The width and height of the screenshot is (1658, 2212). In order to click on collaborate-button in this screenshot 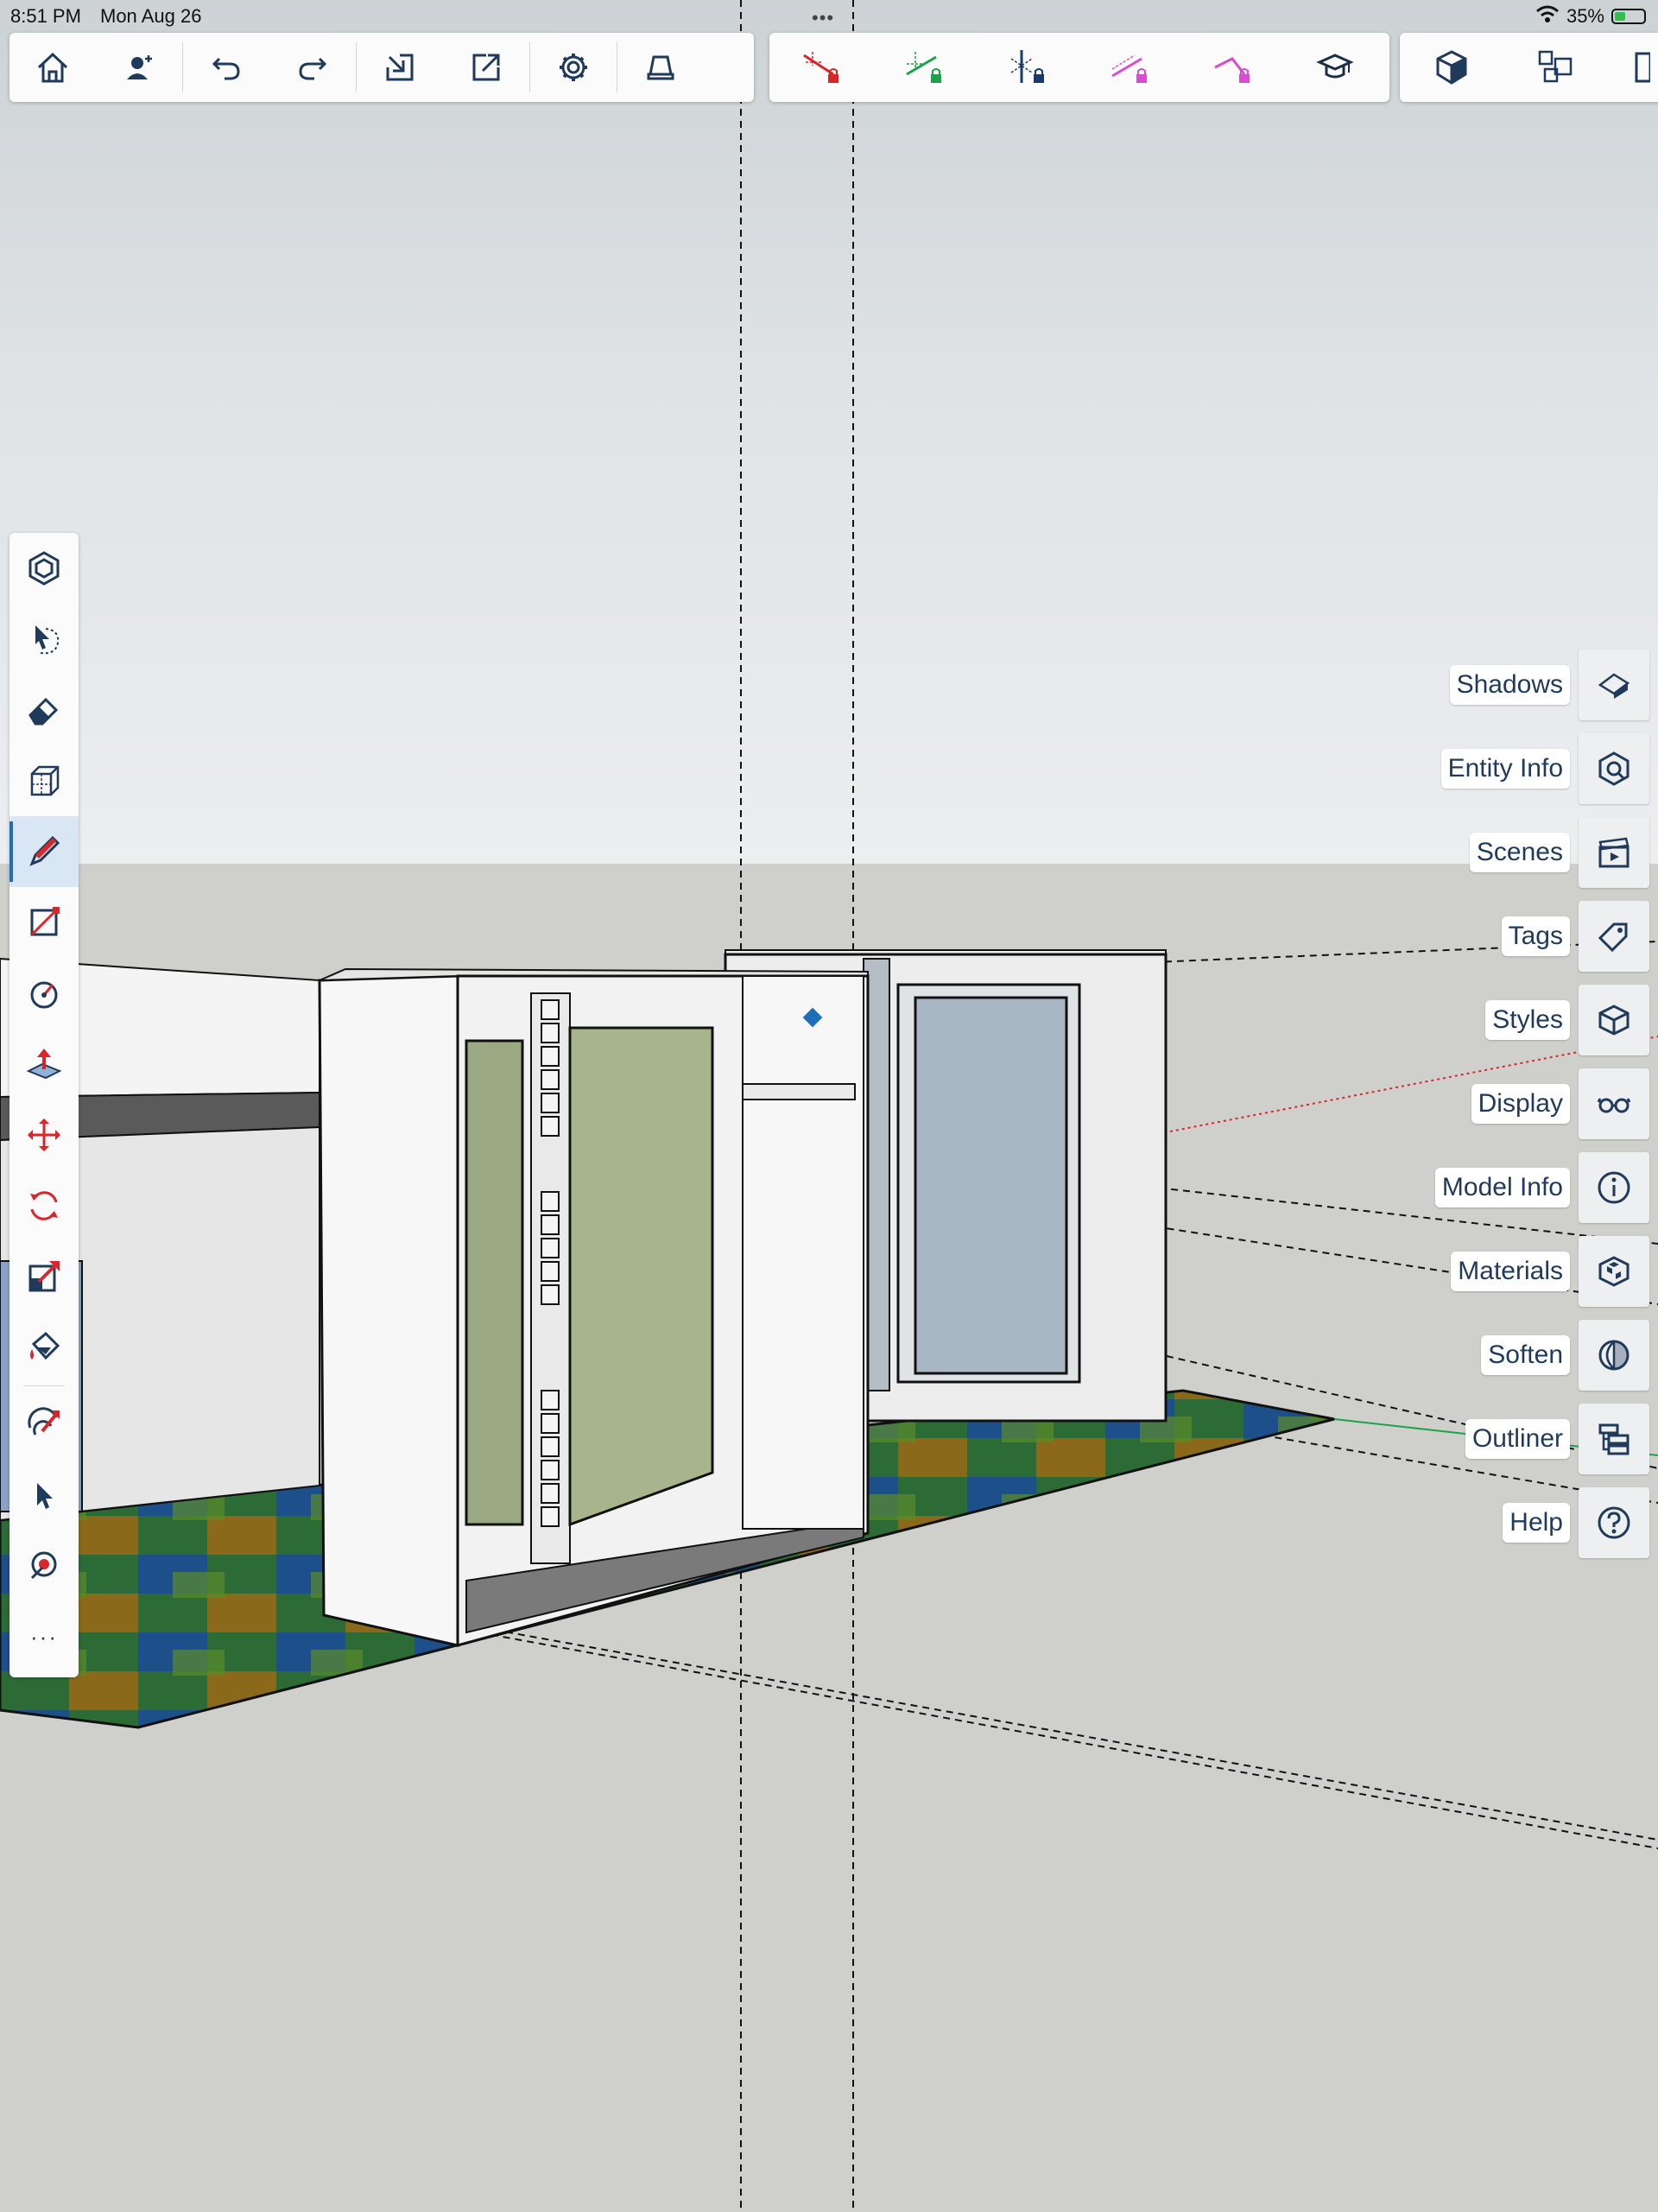, I will do `click(139, 67)`.